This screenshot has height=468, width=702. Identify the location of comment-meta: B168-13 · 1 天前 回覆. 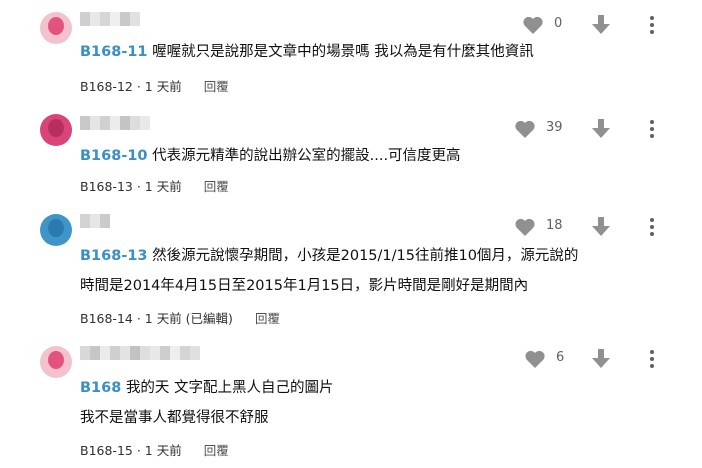
(154, 185).